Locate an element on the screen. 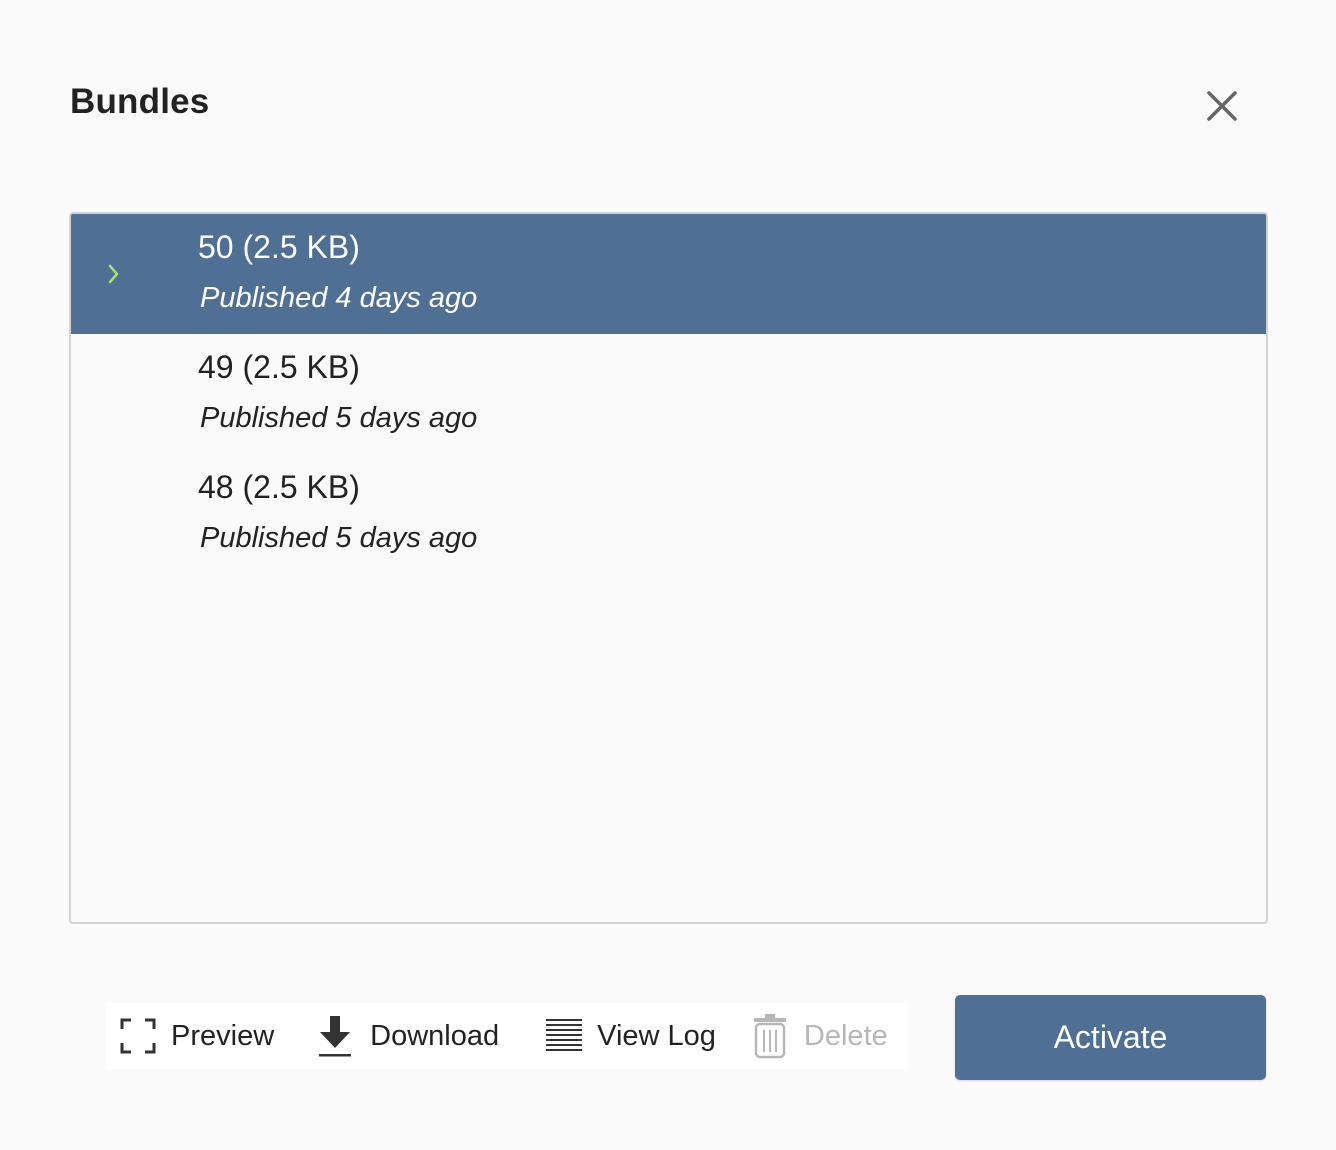  view-log-button: View Log is located at coordinates (632, 1036).